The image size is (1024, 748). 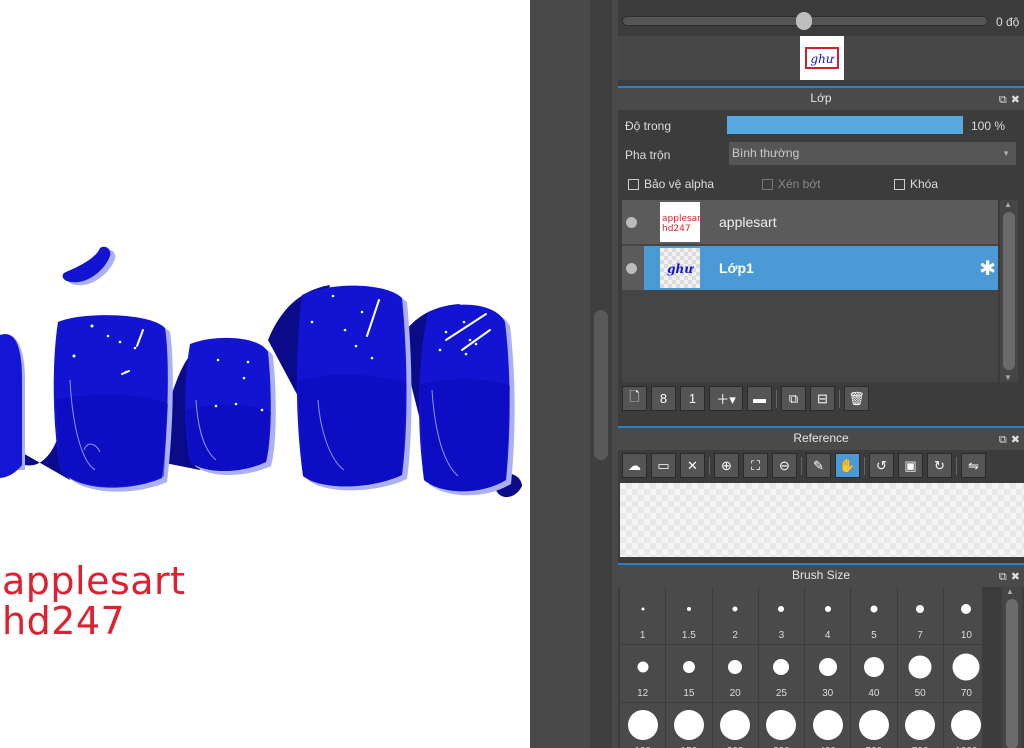 I want to click on scroll-down-icon: ▼, so click(x=1008, y=377).